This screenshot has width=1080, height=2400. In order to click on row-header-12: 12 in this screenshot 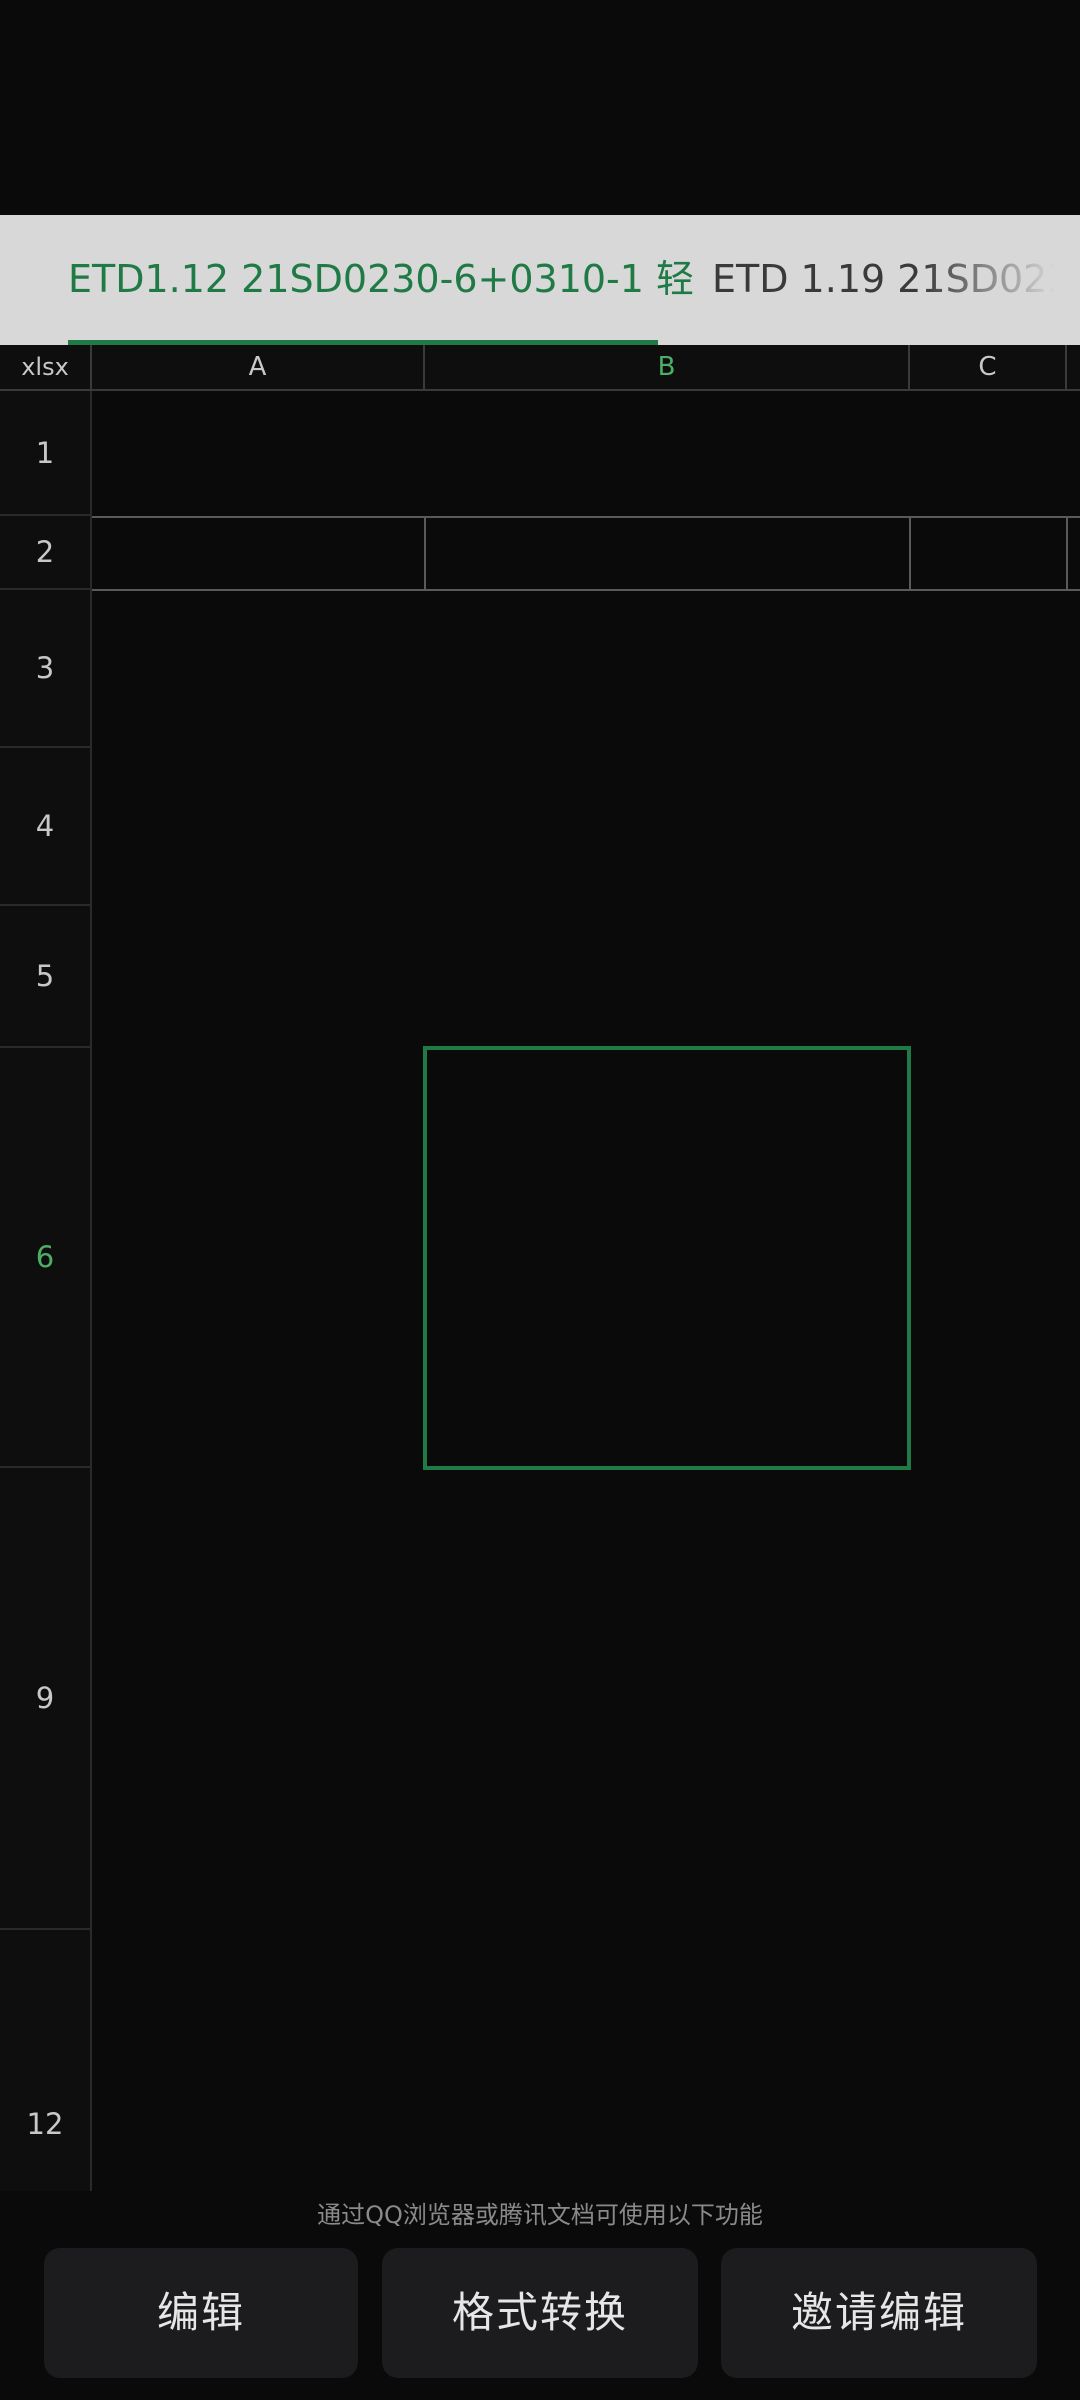, I will do `click(45, 2060)`.